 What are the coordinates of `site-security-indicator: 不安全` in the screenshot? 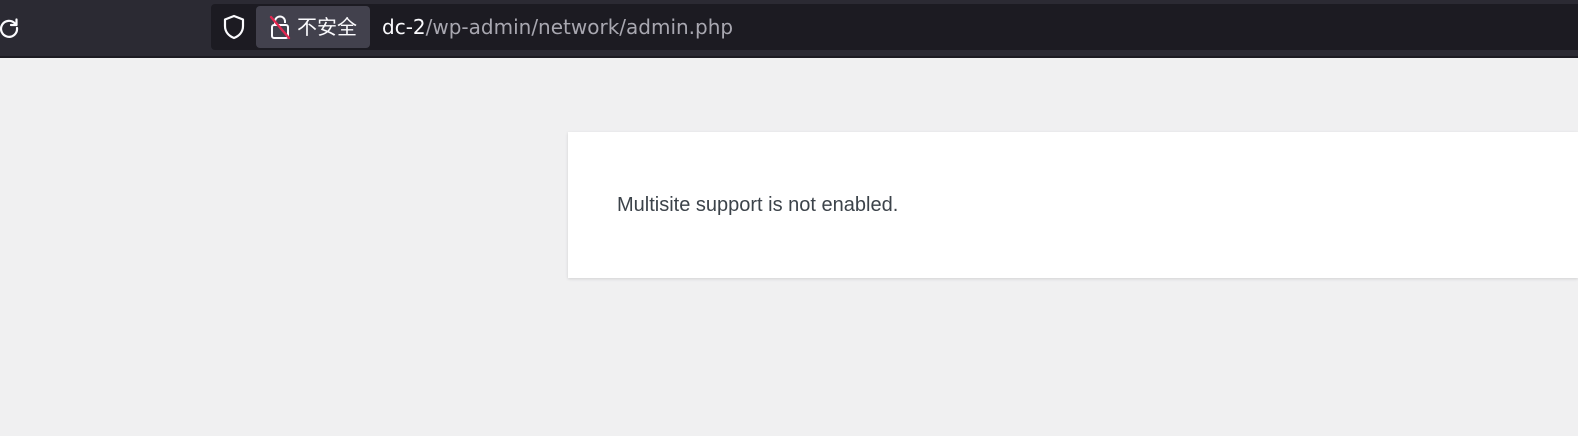 It's located at (313, 27).